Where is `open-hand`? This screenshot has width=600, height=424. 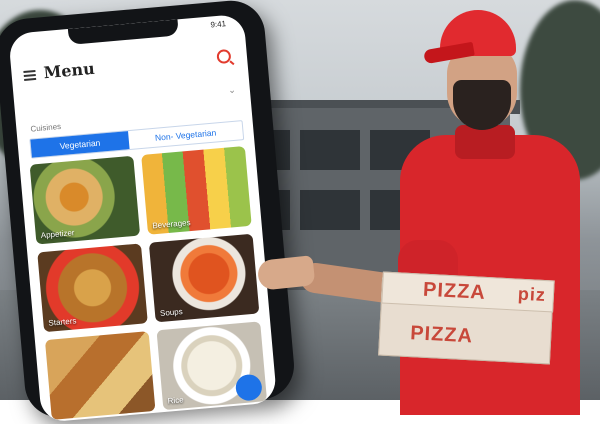 open-hand is located at coordinates (286, 273).